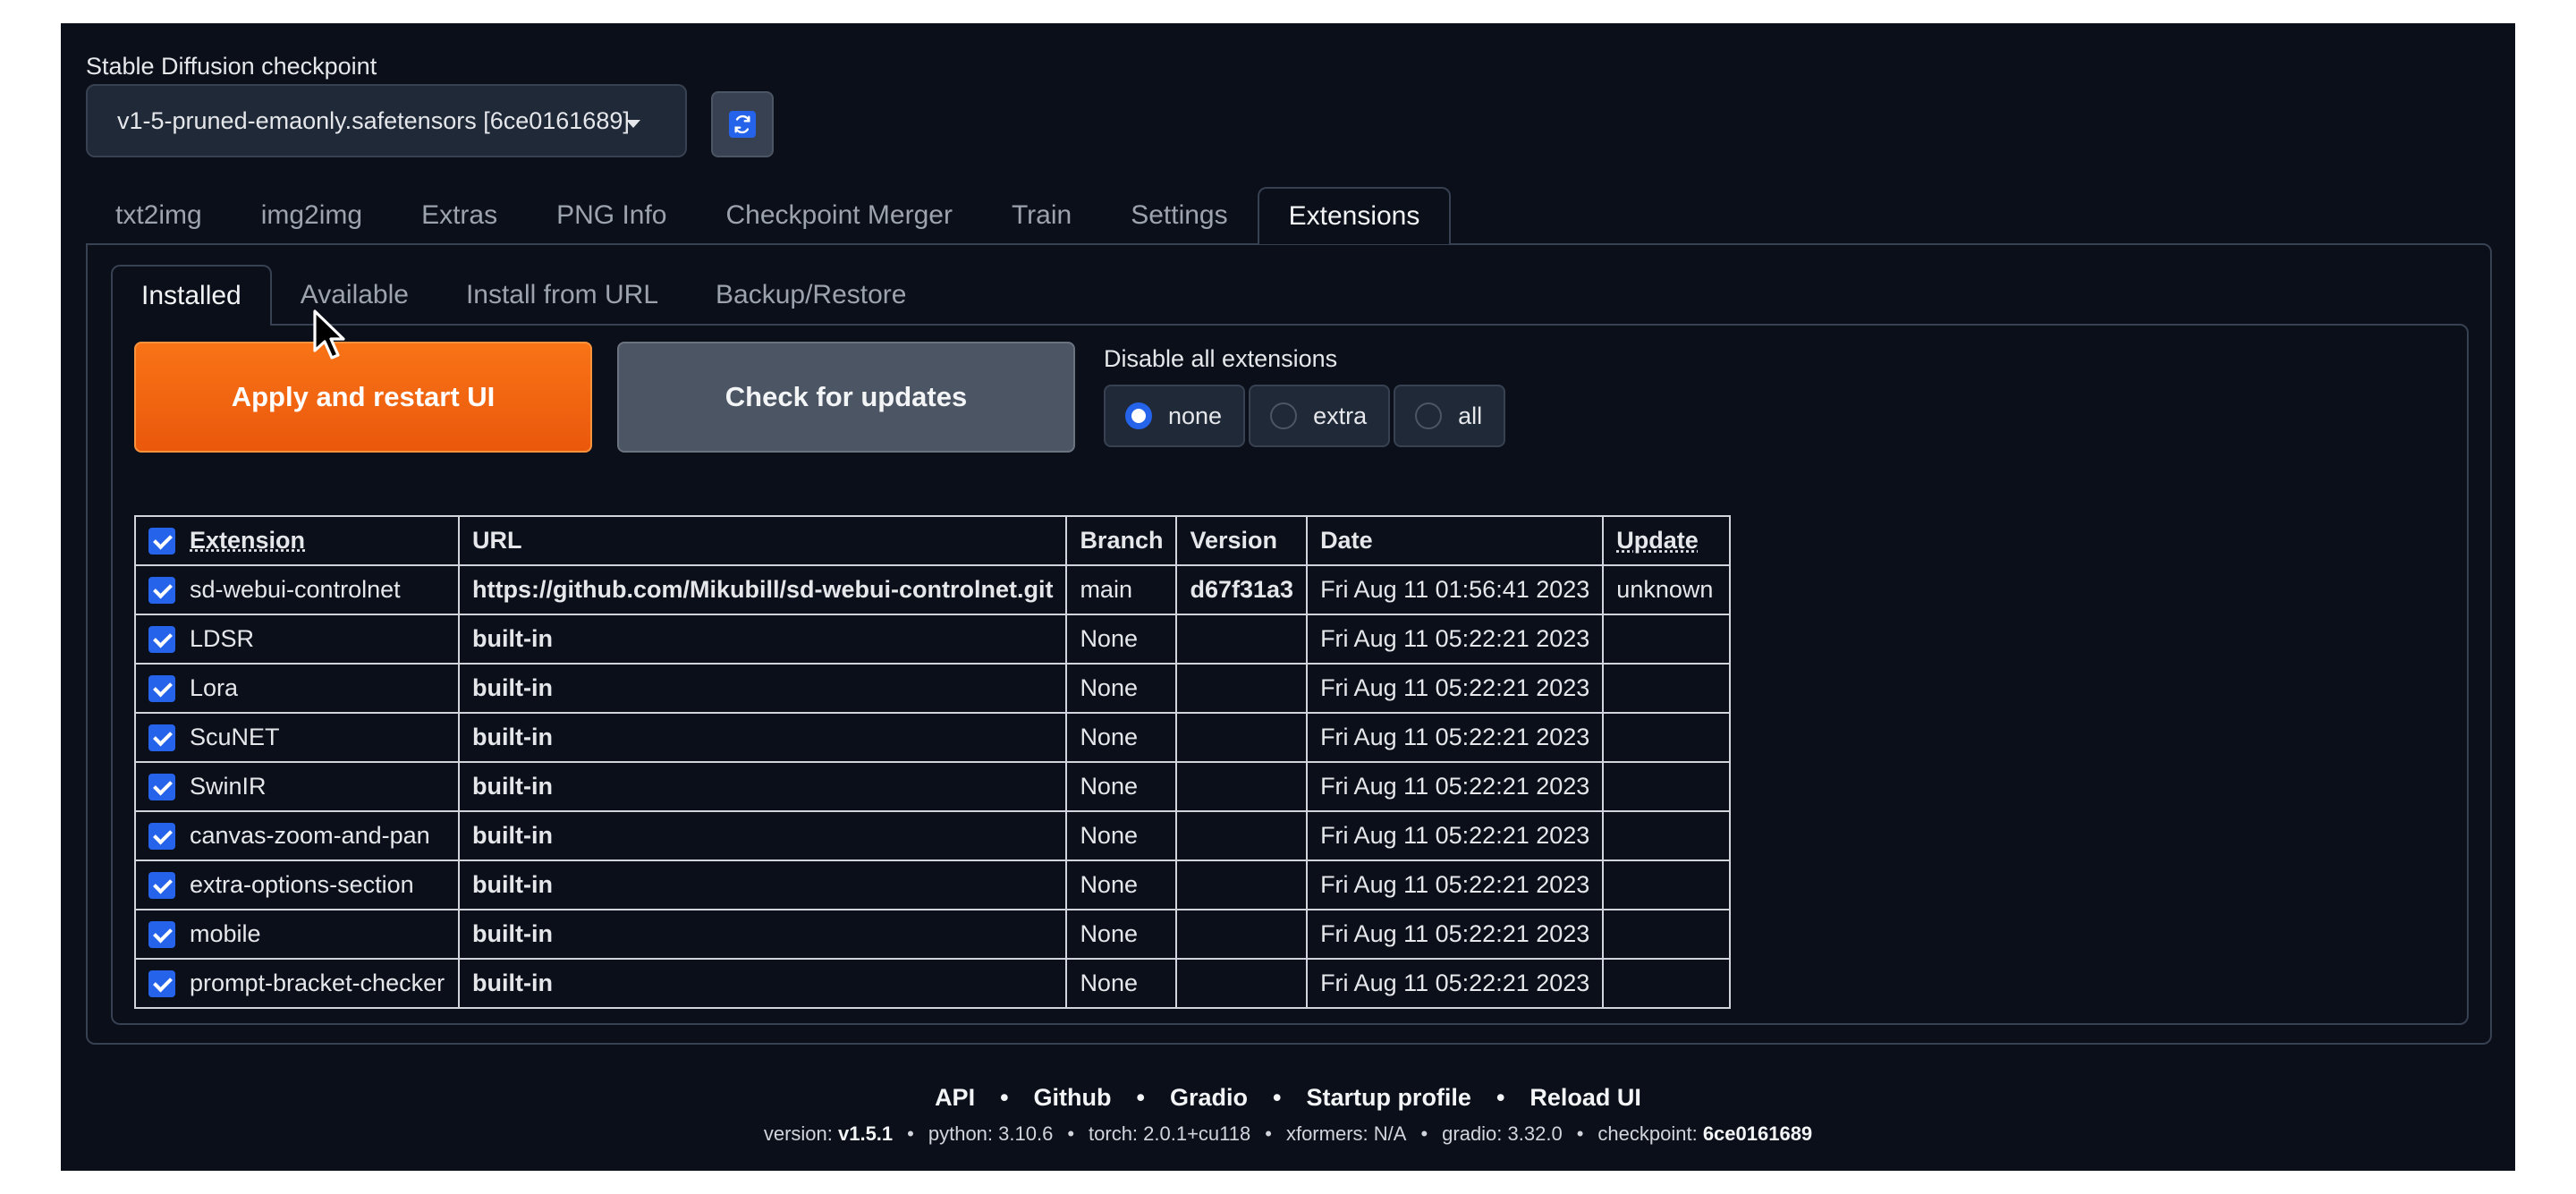  What do you see at coordinates (363, 397) in the screenshot?
I see `apply-restart-button: Apply and restart UI` at bounding box center [363, 397].